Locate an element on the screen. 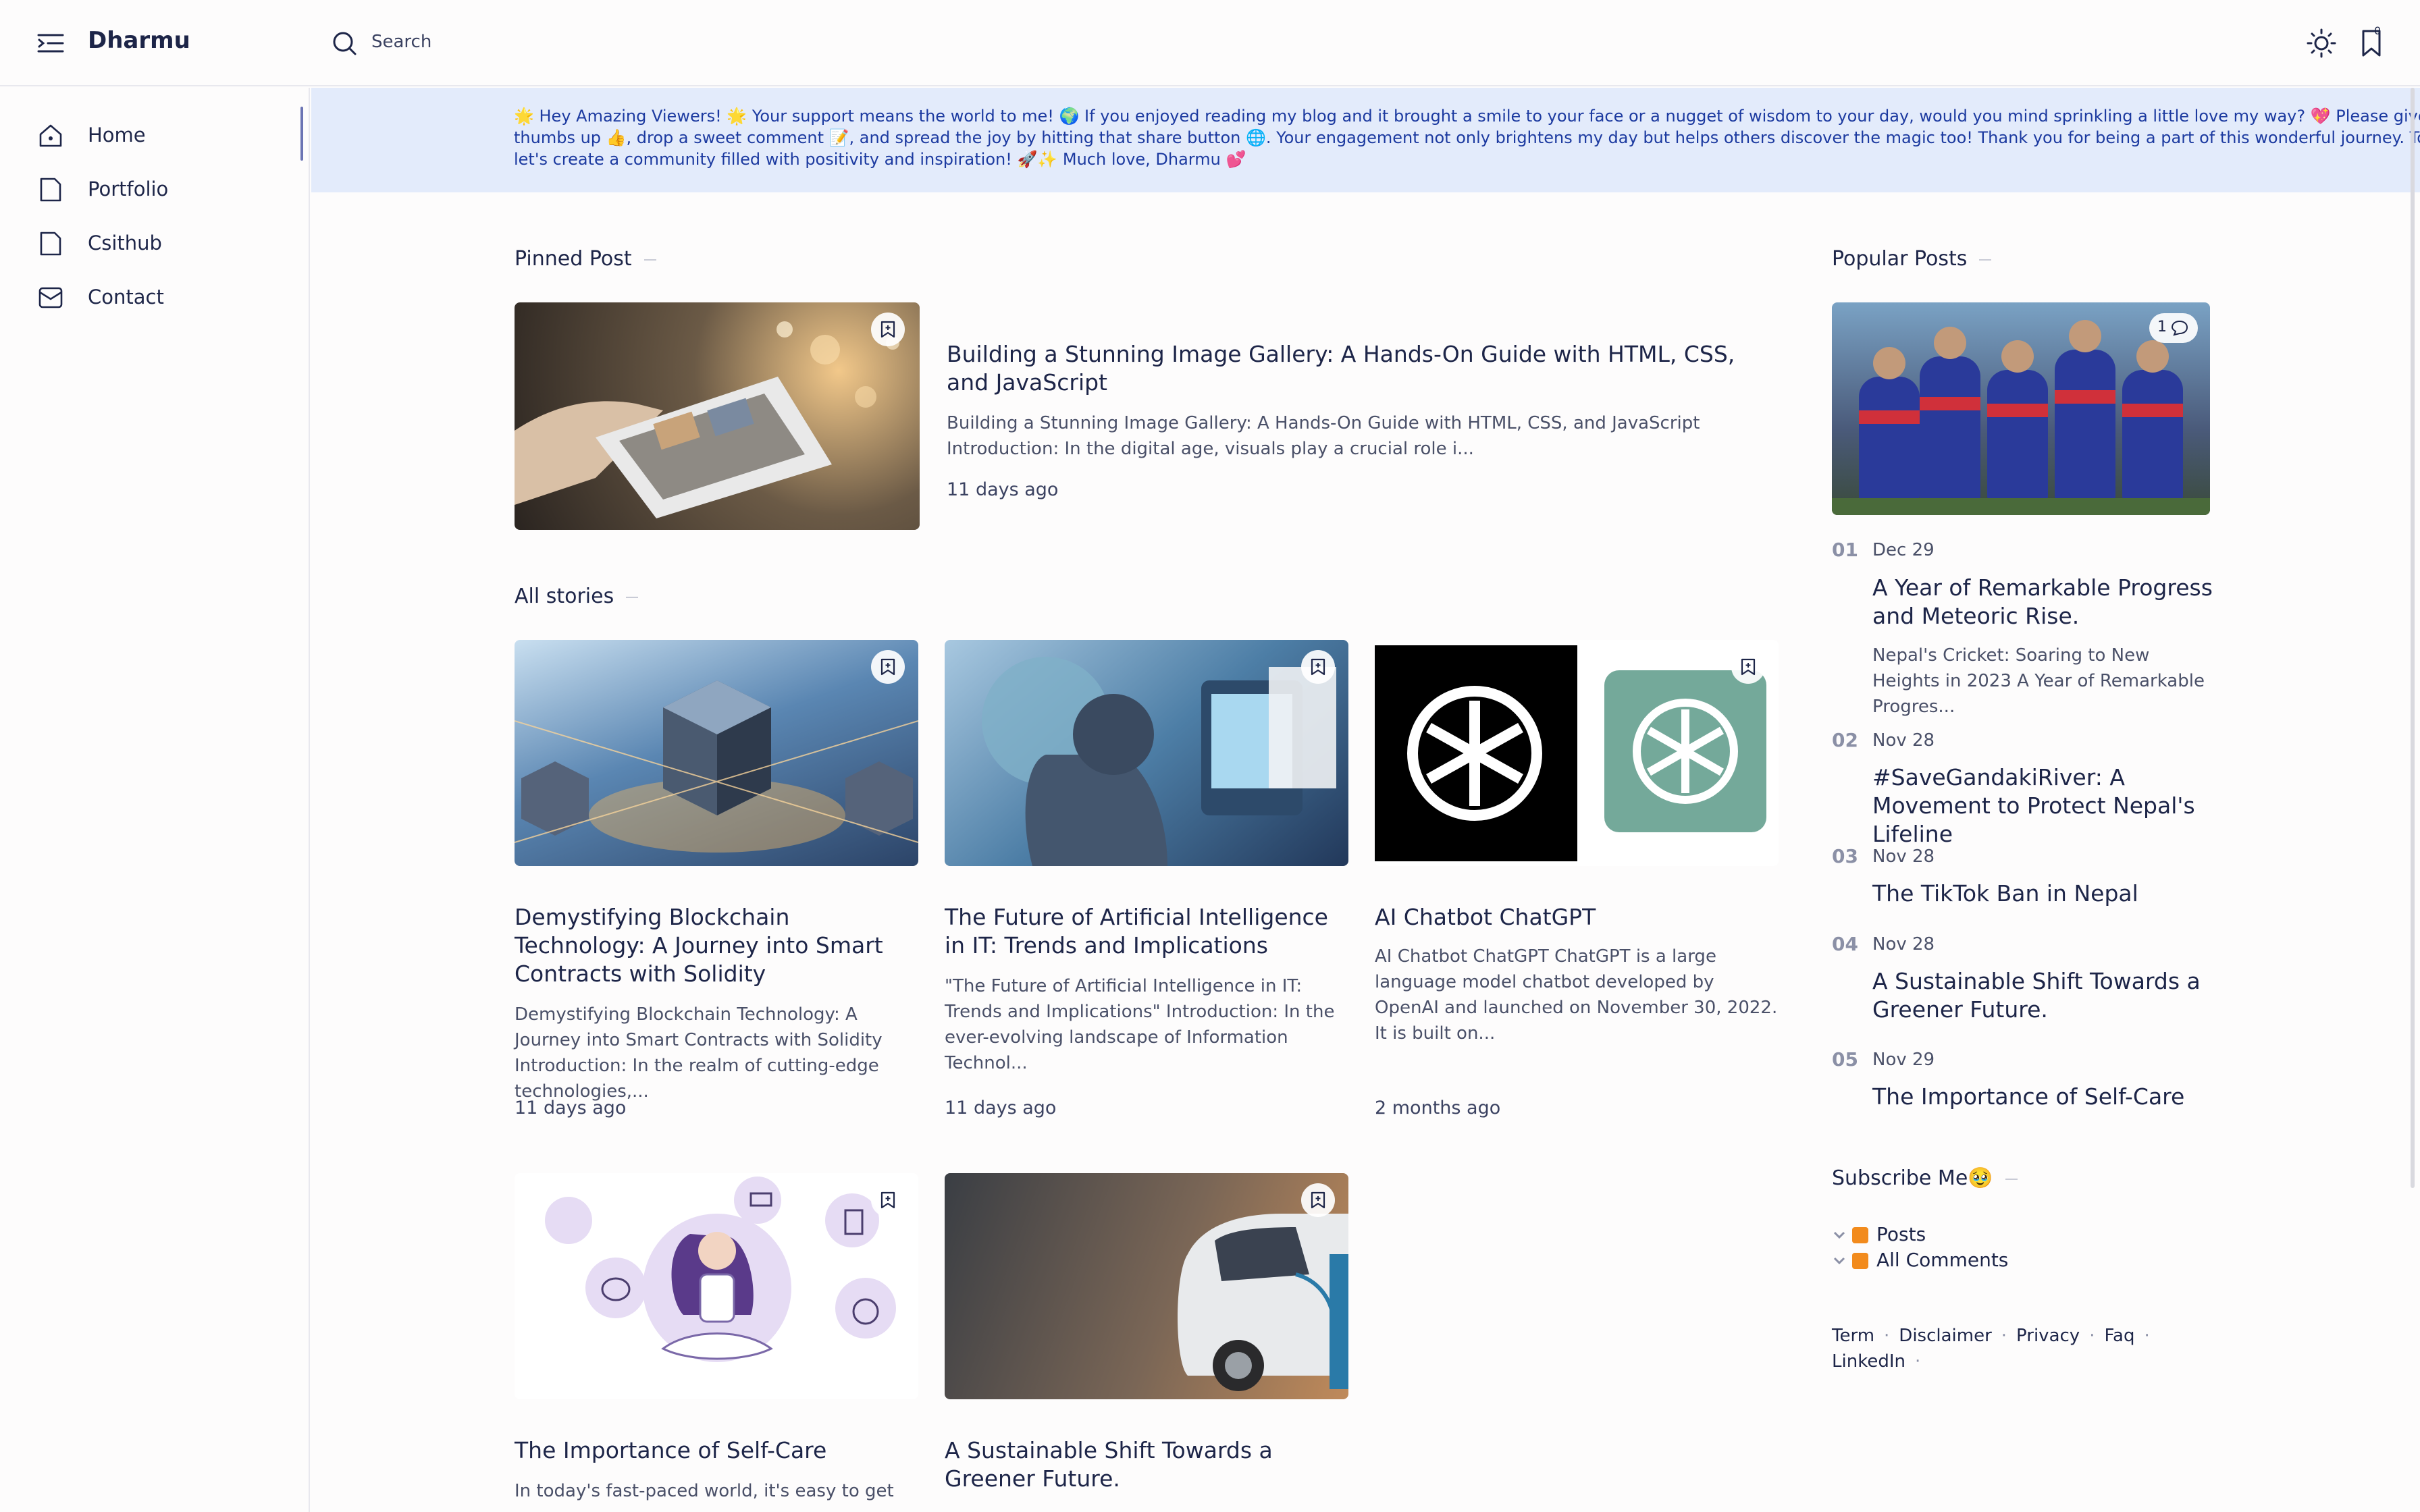  electric-car-illustration is located at coordinates (1263, 1302).